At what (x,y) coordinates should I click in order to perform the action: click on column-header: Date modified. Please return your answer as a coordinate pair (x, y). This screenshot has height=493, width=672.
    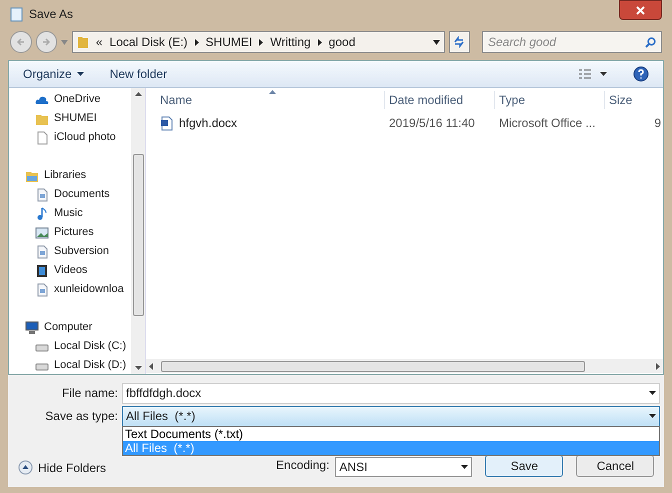
    Looking at the image, I should click on (439, 100).